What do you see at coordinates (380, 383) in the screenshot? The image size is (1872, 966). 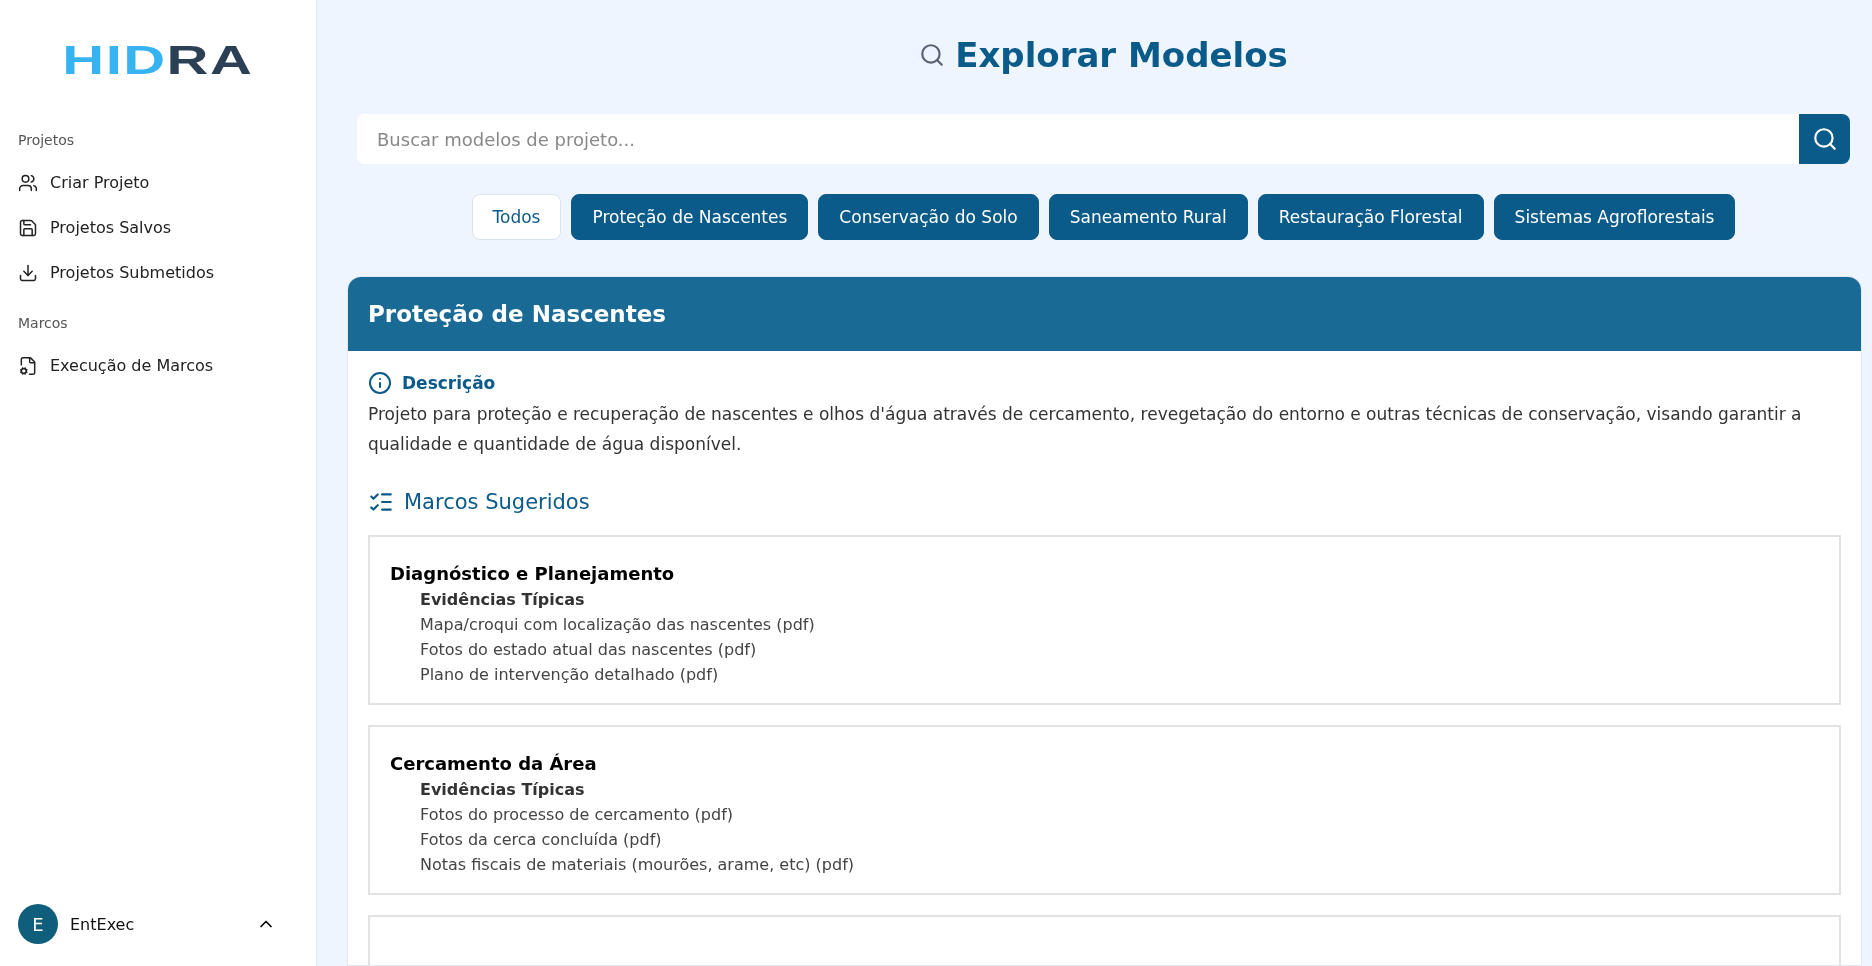 I see `info-icon` at bounding box center [380, 383].